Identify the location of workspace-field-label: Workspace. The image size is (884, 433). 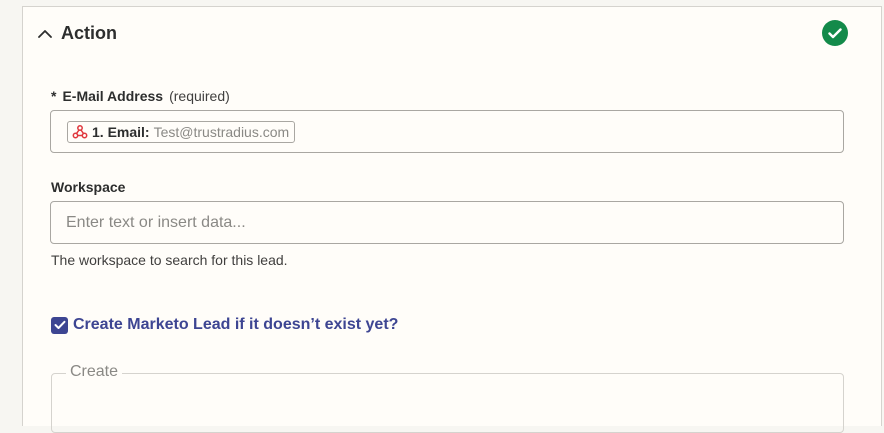
(88, 187).